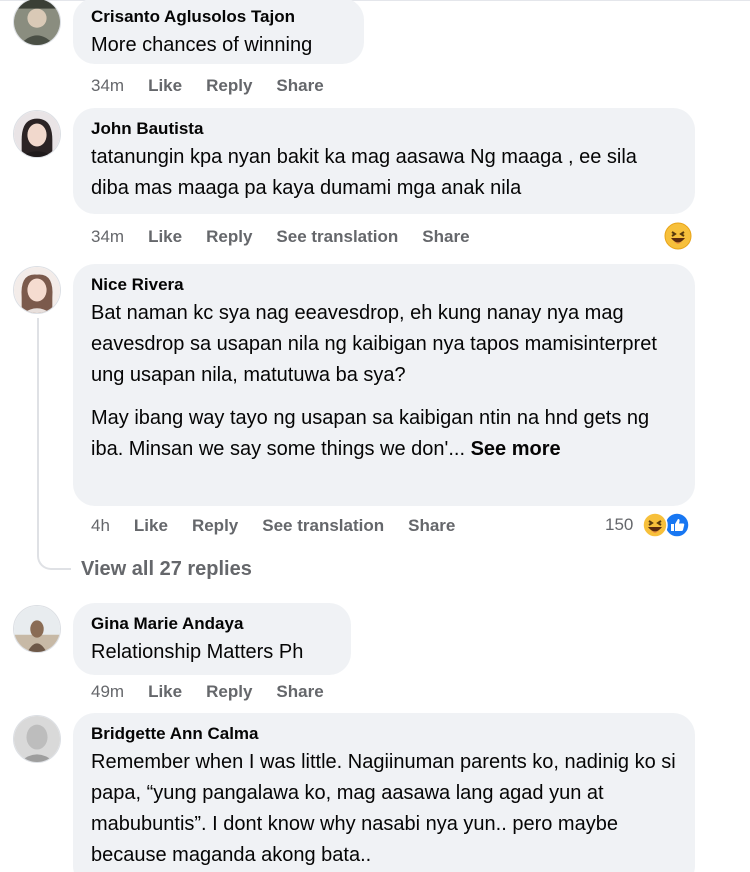 The image size is (750, 872). Describe the element at coordinates (100, 526) in the screenshot. I see `comment-timestamp: 4h` at that location.